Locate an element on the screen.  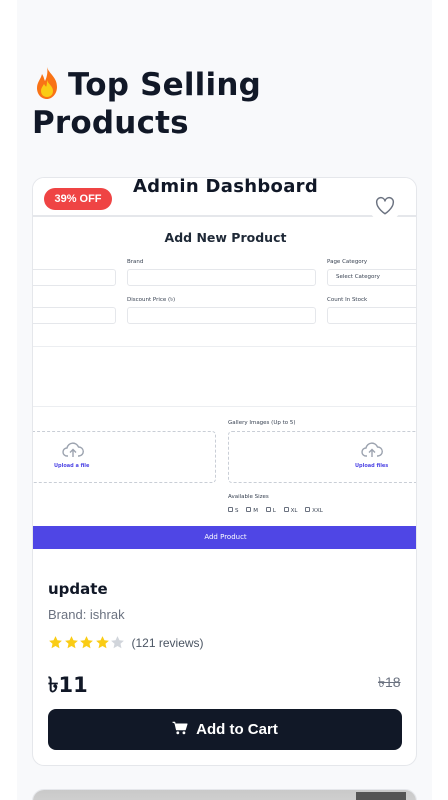
heart-icon is located at coordinates (385, 205).